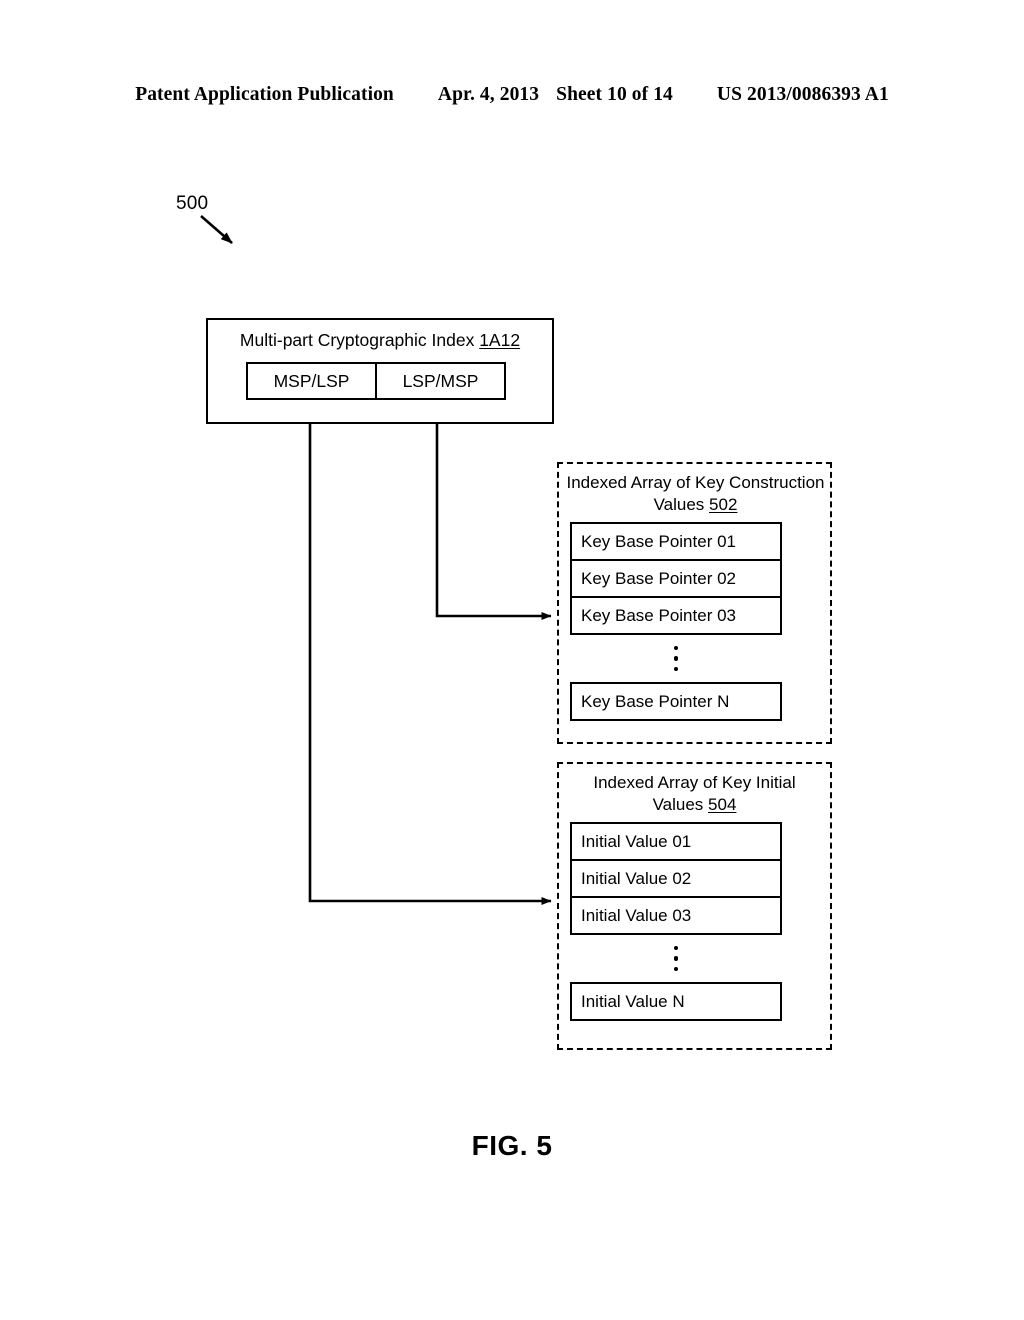 Image resolution: width=1024 pixels, height=1320 pixels. I want to click on key-initial-array-title: Indexed Array of Key Initial Values 504, so click(694, 794).